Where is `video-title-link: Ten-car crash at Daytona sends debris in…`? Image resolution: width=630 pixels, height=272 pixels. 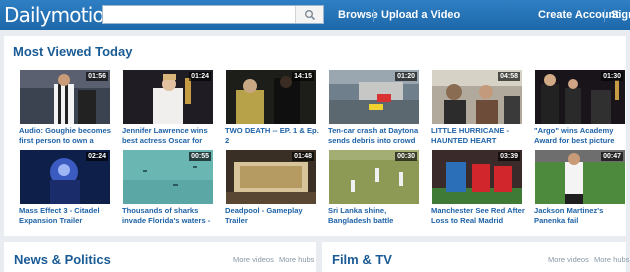 video-title-link: Ten-car crash at Daytona sends debris in… is located at coordinates (375, 136).